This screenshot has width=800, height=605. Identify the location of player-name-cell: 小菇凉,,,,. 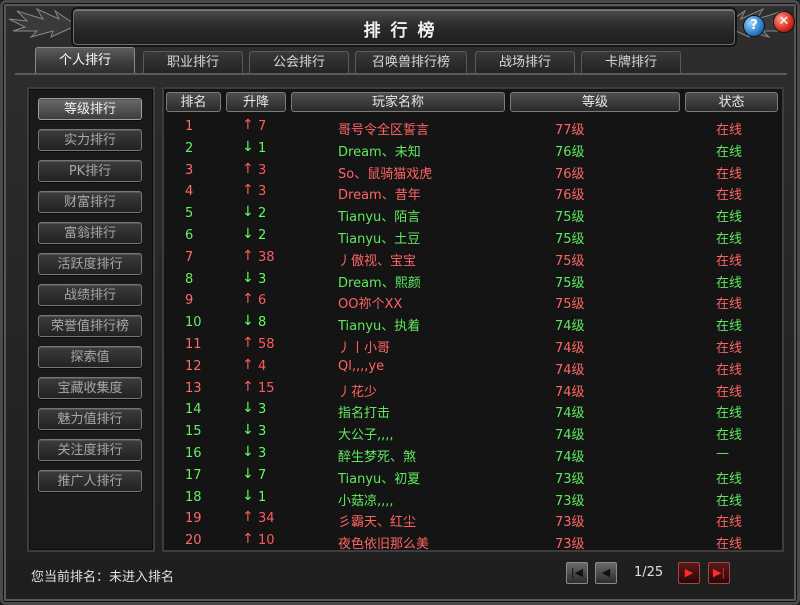
(366, 501).